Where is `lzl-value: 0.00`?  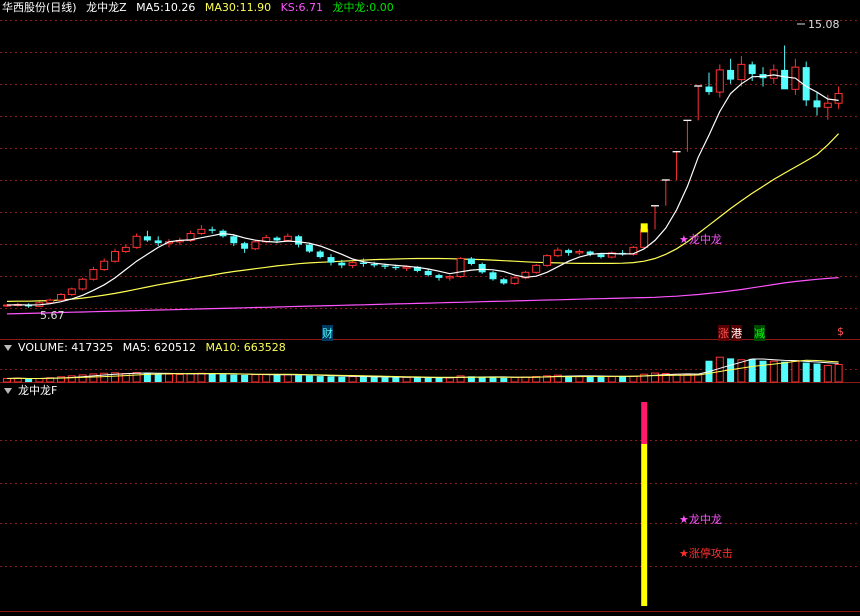
lzl-value: 0.00 is located at coordinates (381, 7).